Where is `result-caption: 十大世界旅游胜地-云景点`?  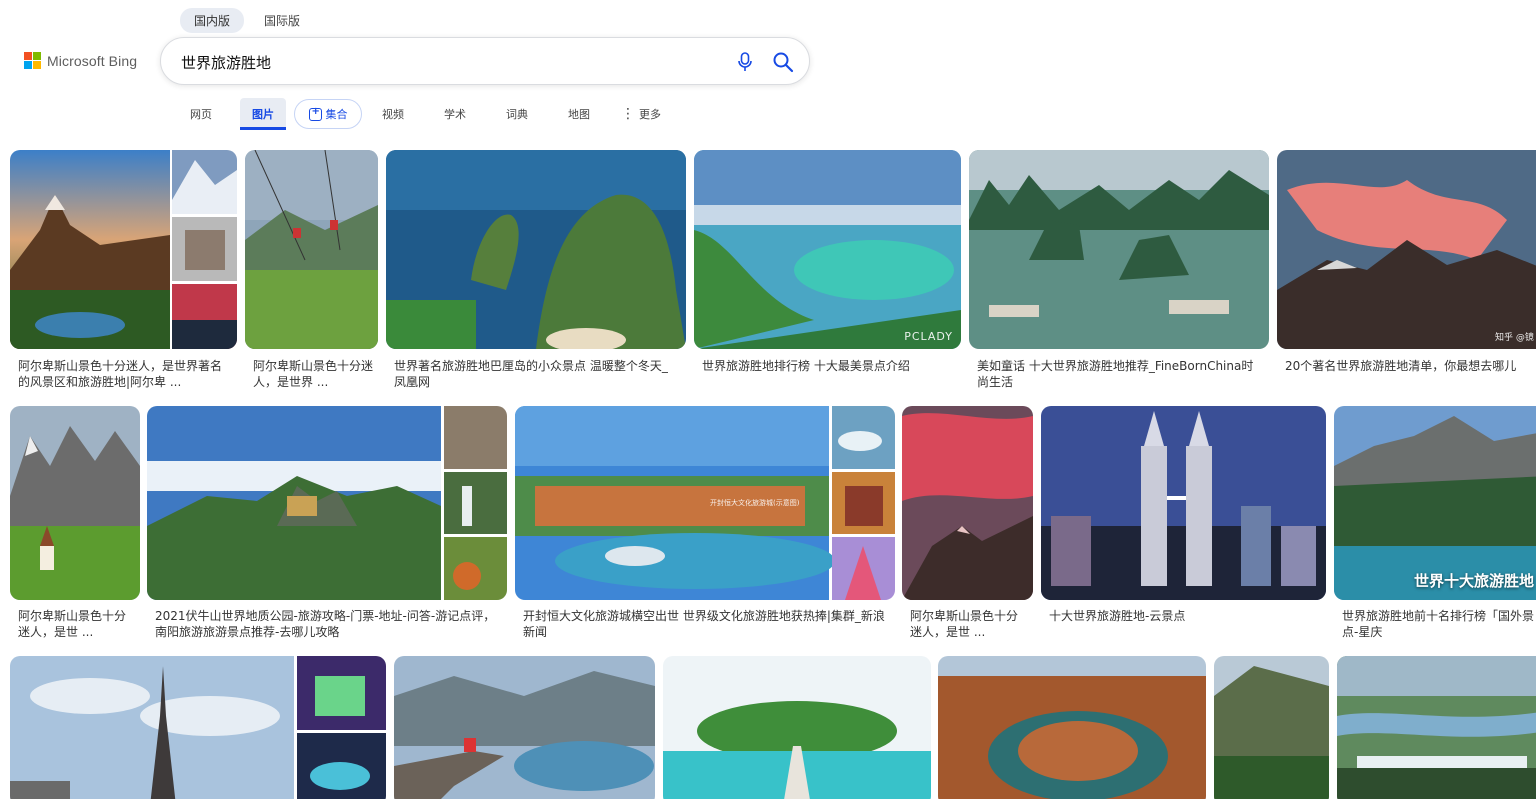
result-caption: 十大世界旅游胜地-云景点 is located at coordinates (1184, 617).